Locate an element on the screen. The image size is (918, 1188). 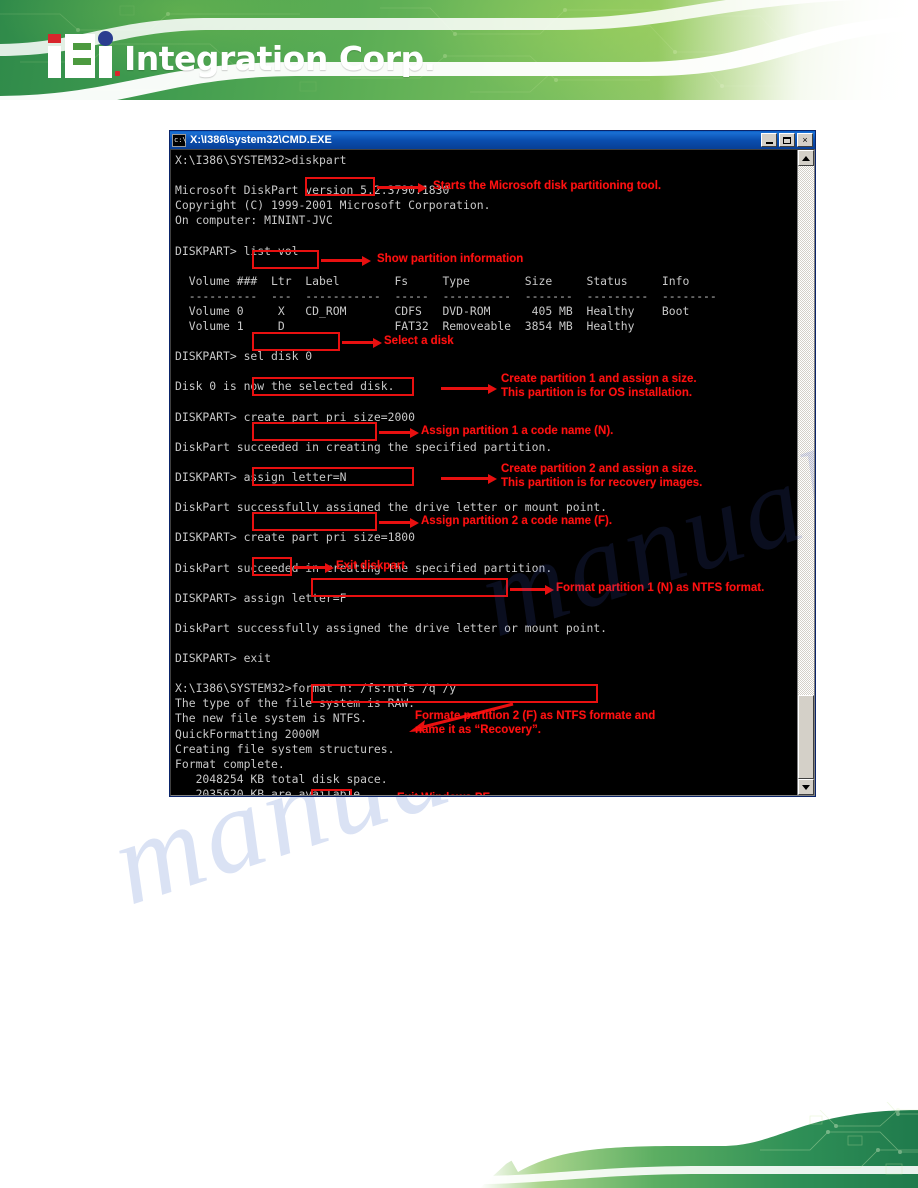
terminal-line: DISKPART> create part pri size=2000 is located at coordinates (295, 416).